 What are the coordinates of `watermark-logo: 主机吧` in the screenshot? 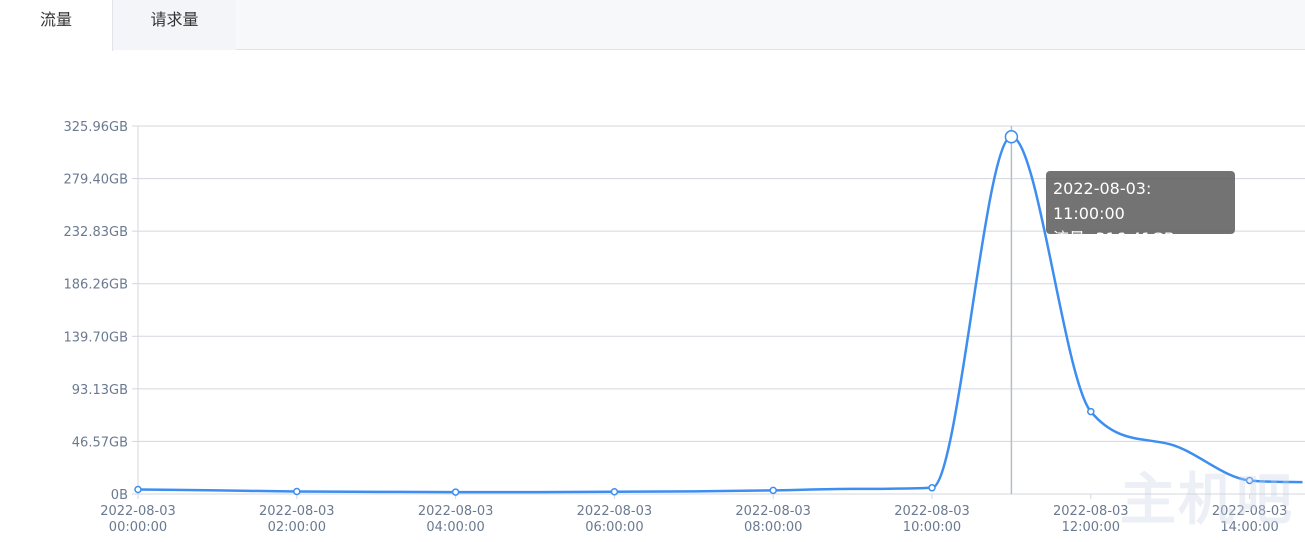 It's located at (1207, 500).